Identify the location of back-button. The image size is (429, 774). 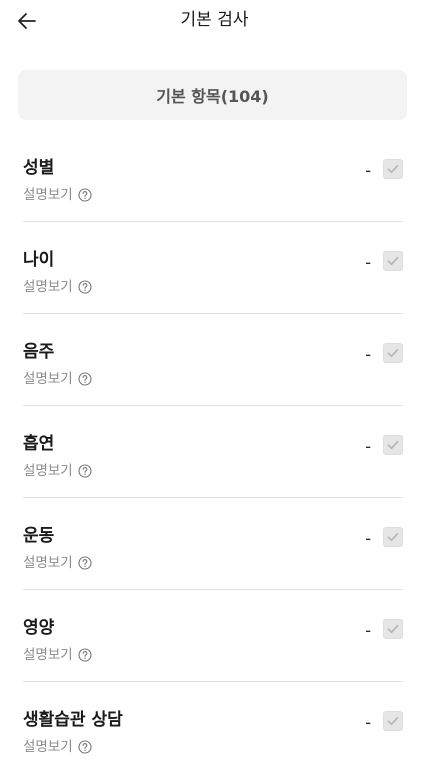
(27, 21).